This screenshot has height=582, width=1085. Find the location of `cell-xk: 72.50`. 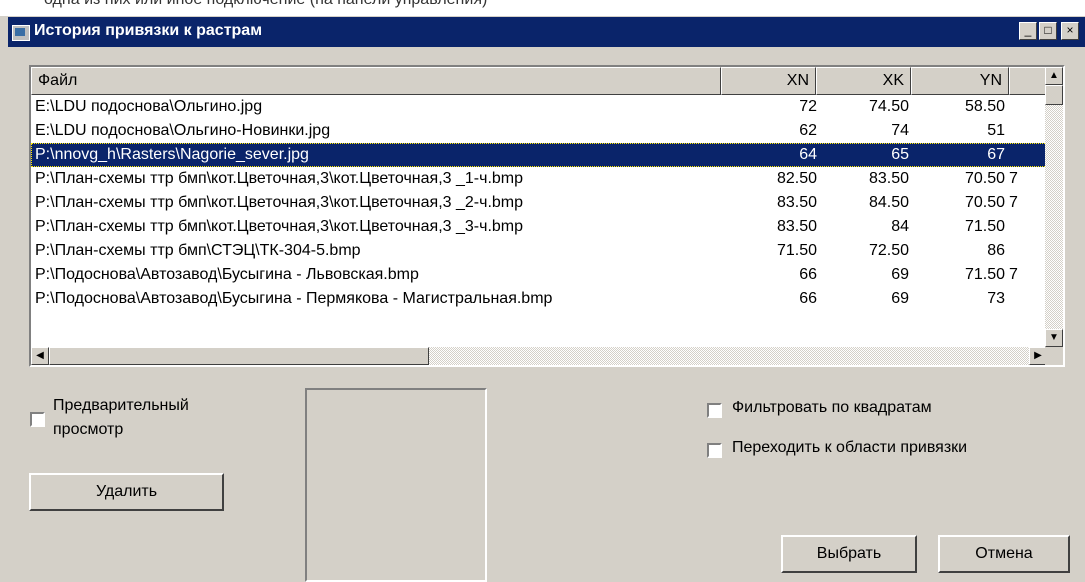

cell-xk: 72.50 is located at coordinates (888, 250).